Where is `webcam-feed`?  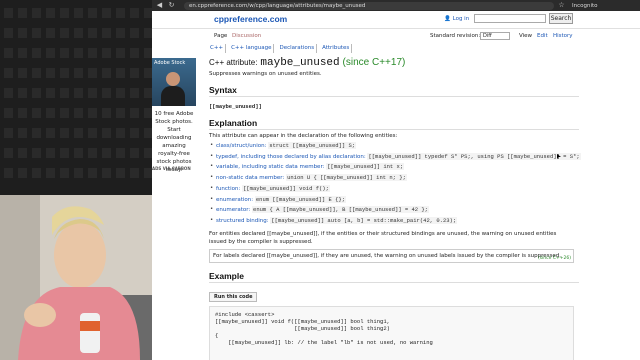 webcam-feed is located at coordinates (76, 277).